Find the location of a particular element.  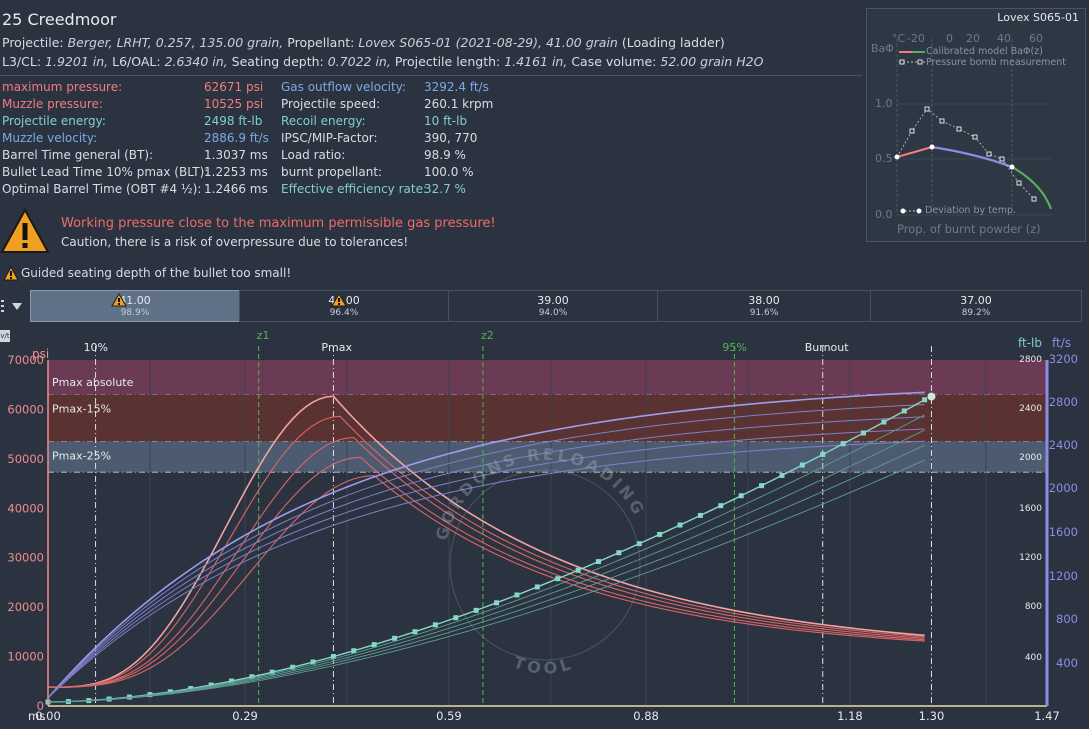

metric-burnt-propellant-value: 100.0 % is located at coordinates (449, 172).